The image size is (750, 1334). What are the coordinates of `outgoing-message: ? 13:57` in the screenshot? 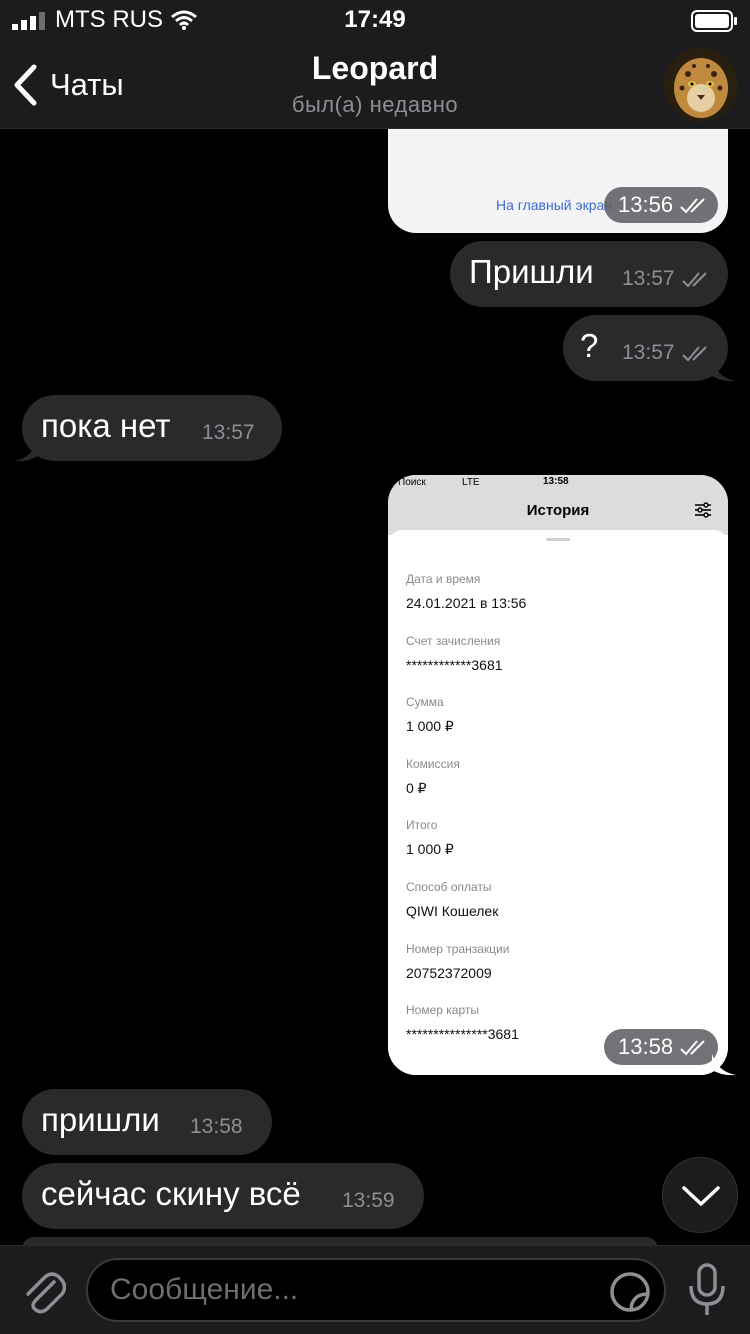 It's located at (645, 348).